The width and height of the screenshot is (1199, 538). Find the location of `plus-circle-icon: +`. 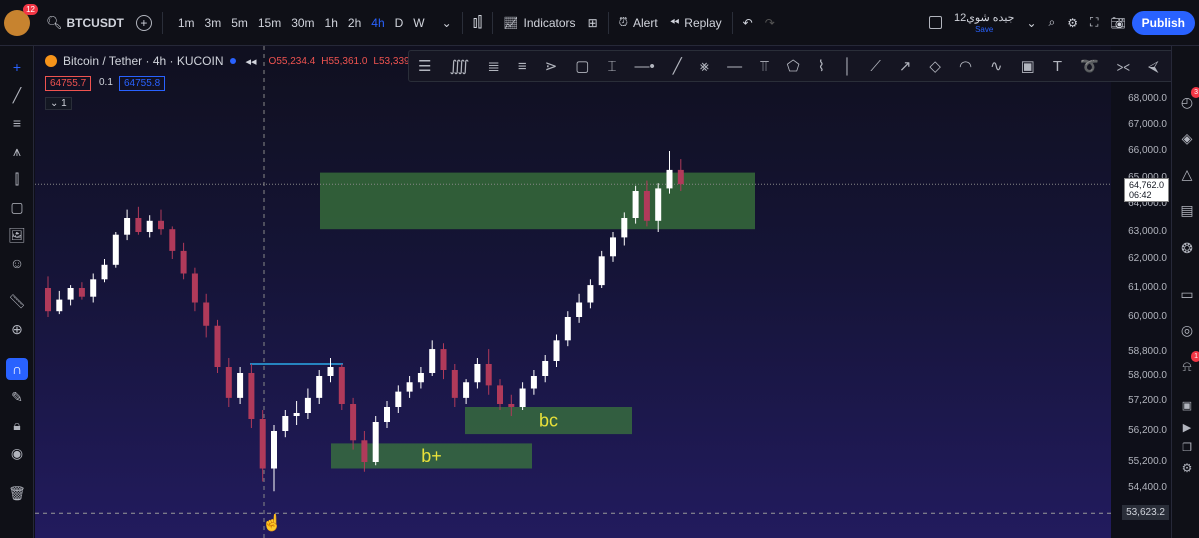

plus-circle-icon: + is located at coordinates (143, 22).